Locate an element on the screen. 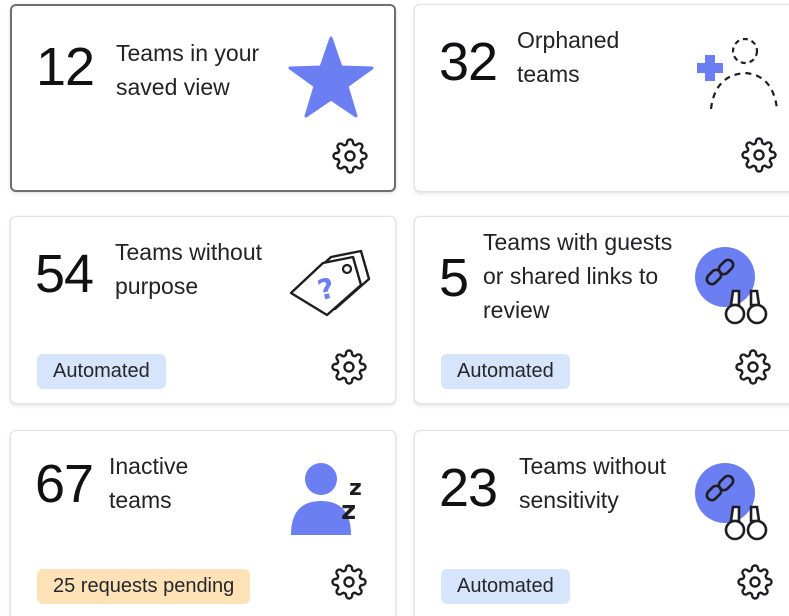 This screenshot has width=789, height=616. card-teams-without-sensitivity: 23 Teams without sensitivity Automated is located at coordinates (601, 523).